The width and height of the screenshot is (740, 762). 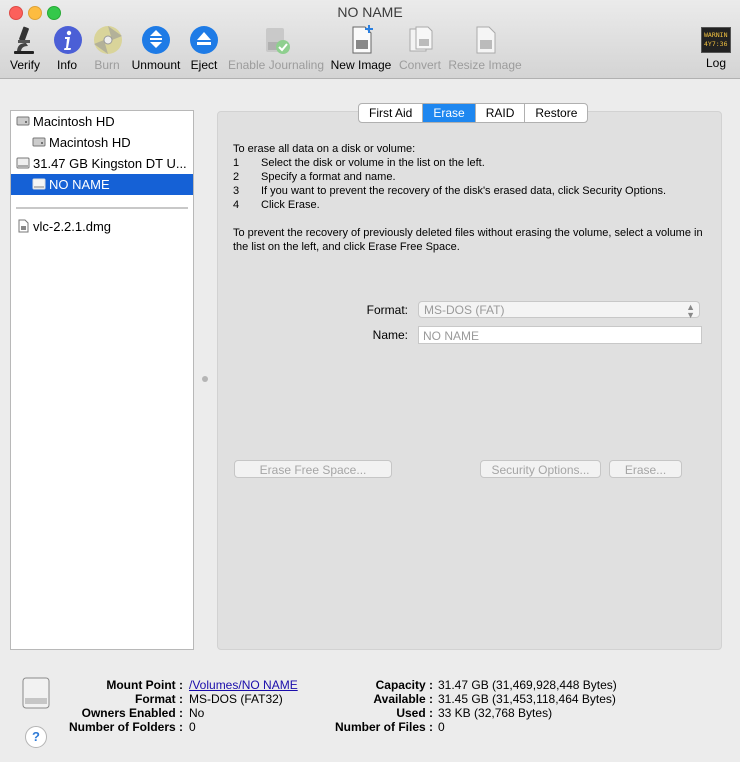 I want to click on log-label: Log, so click(x=716, y=63).